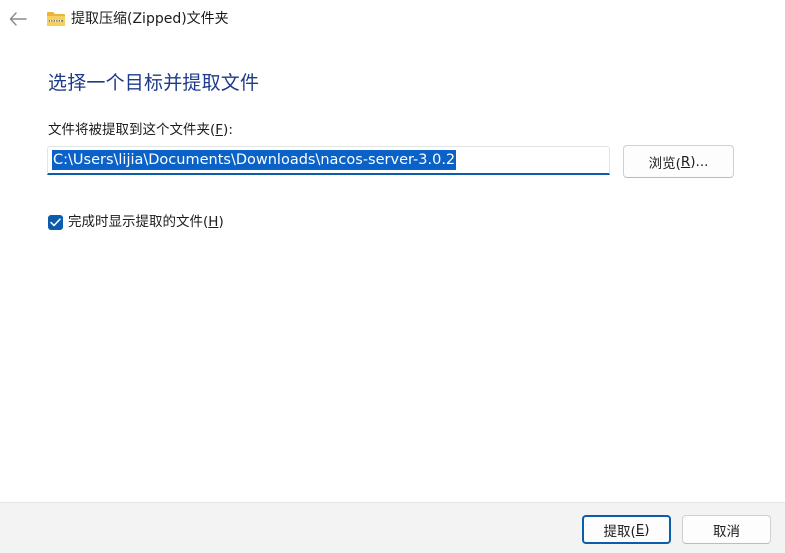 This screenshot has width=785, height=553. Describe the element at coordinates (150, 19) in the screenshot. I see `window-title: 提取压缩(Zipped)文件夹` at that location.